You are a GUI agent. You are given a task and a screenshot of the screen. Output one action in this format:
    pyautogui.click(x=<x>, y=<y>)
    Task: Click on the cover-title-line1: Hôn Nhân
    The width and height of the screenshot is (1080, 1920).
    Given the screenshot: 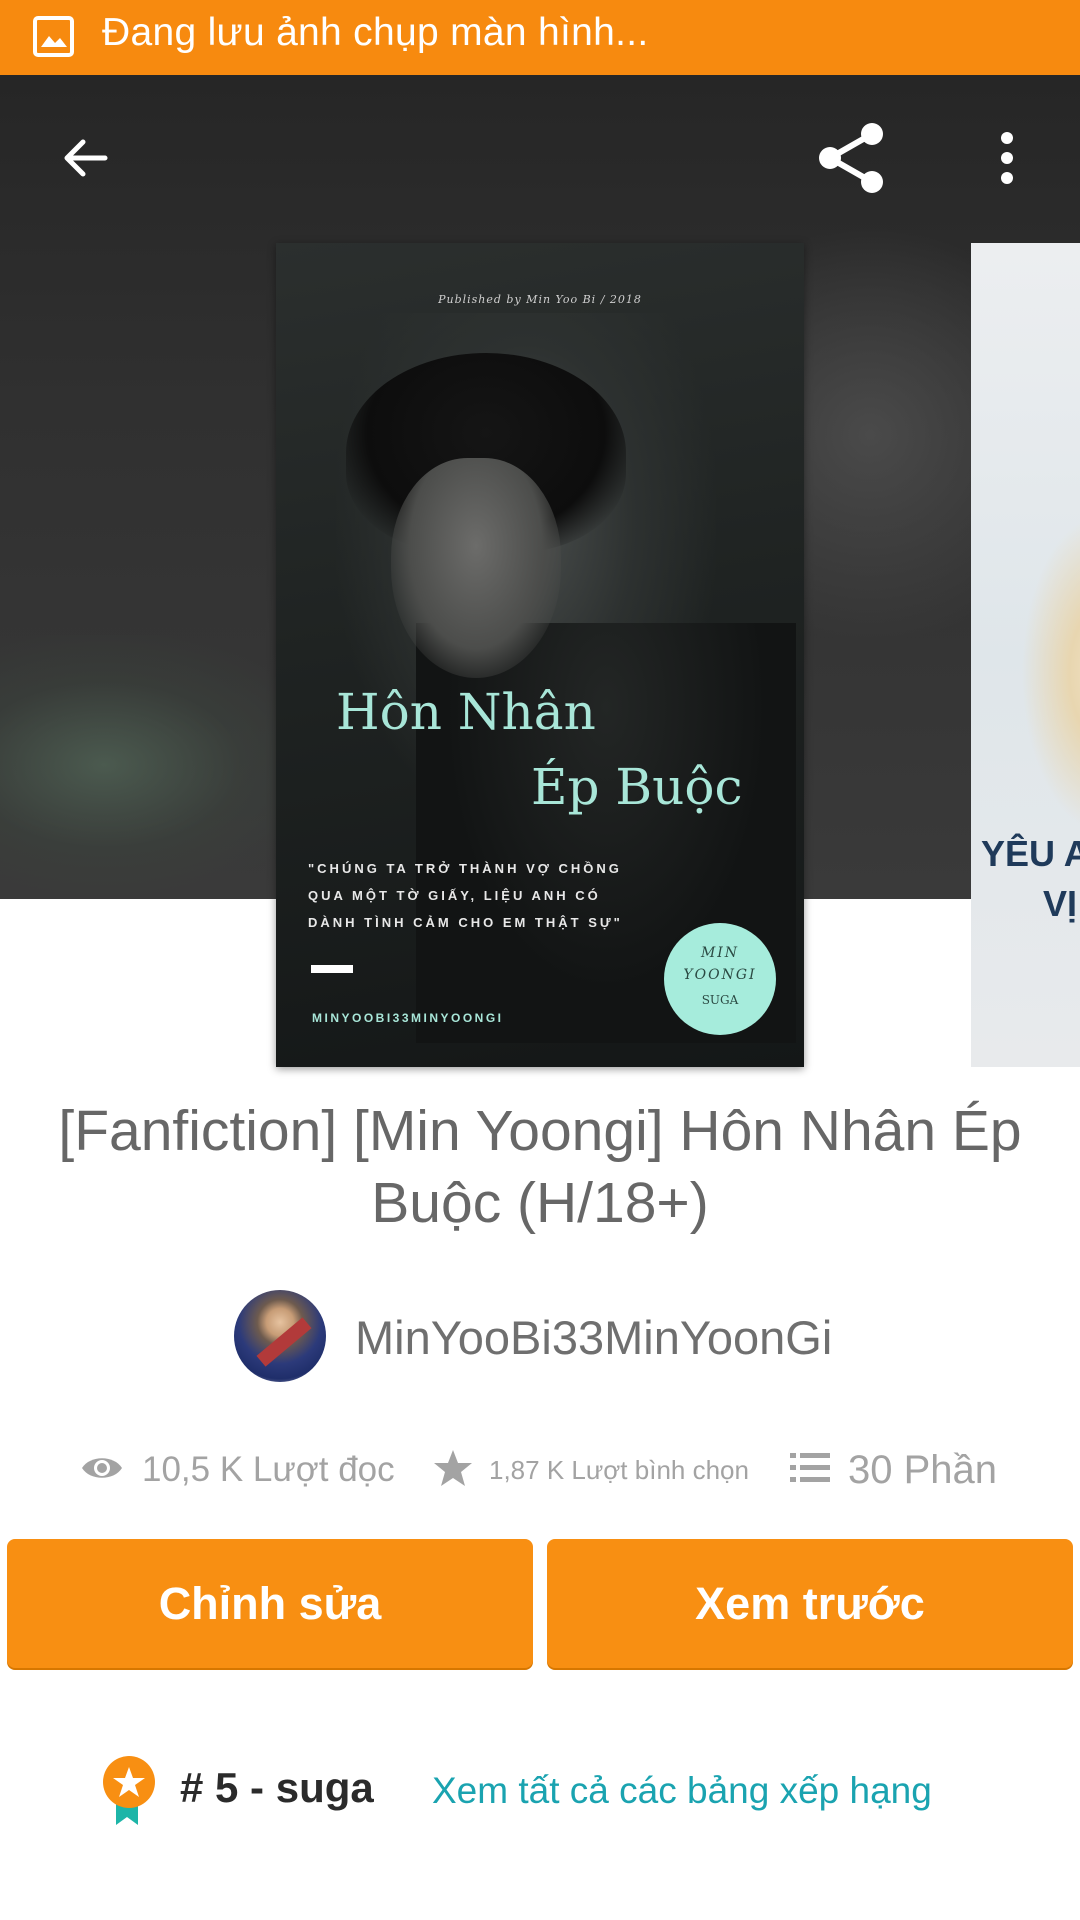 What is the action you would take?
    pyautogui.click(x=466, y=712)
    